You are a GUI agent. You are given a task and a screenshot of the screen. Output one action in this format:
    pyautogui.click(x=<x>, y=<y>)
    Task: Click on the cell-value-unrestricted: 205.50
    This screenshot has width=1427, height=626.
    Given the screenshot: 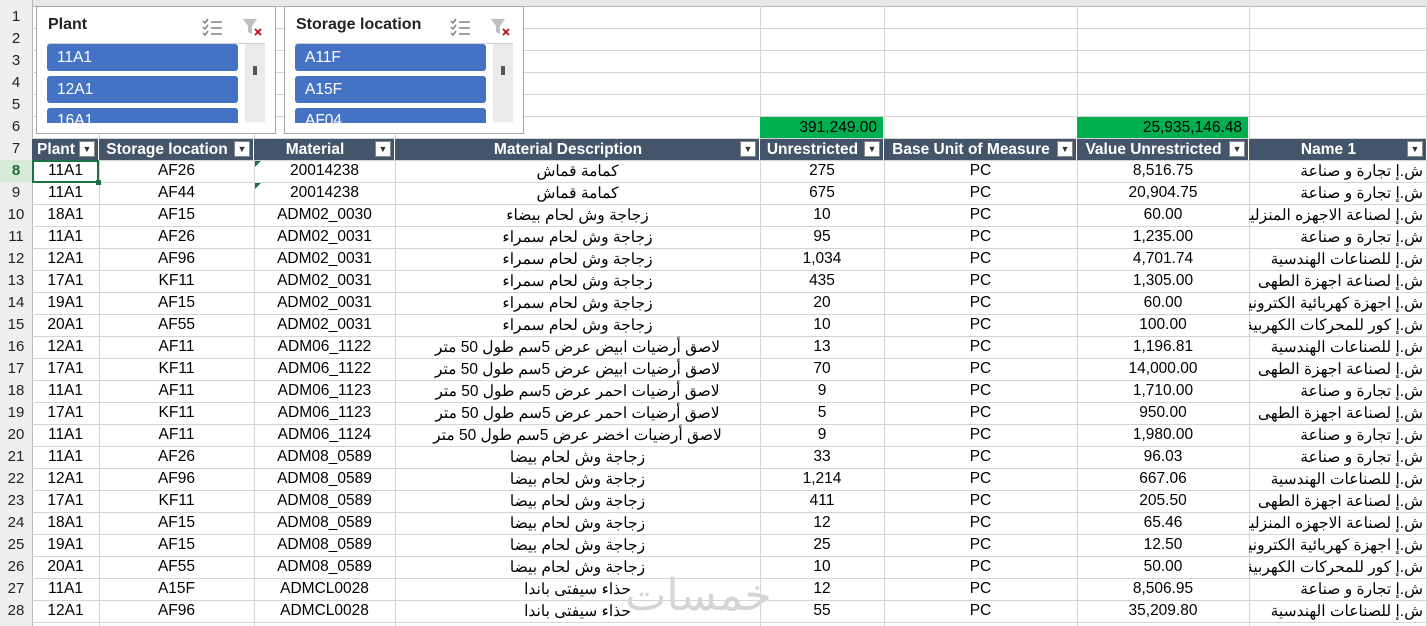 What is the action you would take?
    pyautogui.click(x=1163, y=501)
    